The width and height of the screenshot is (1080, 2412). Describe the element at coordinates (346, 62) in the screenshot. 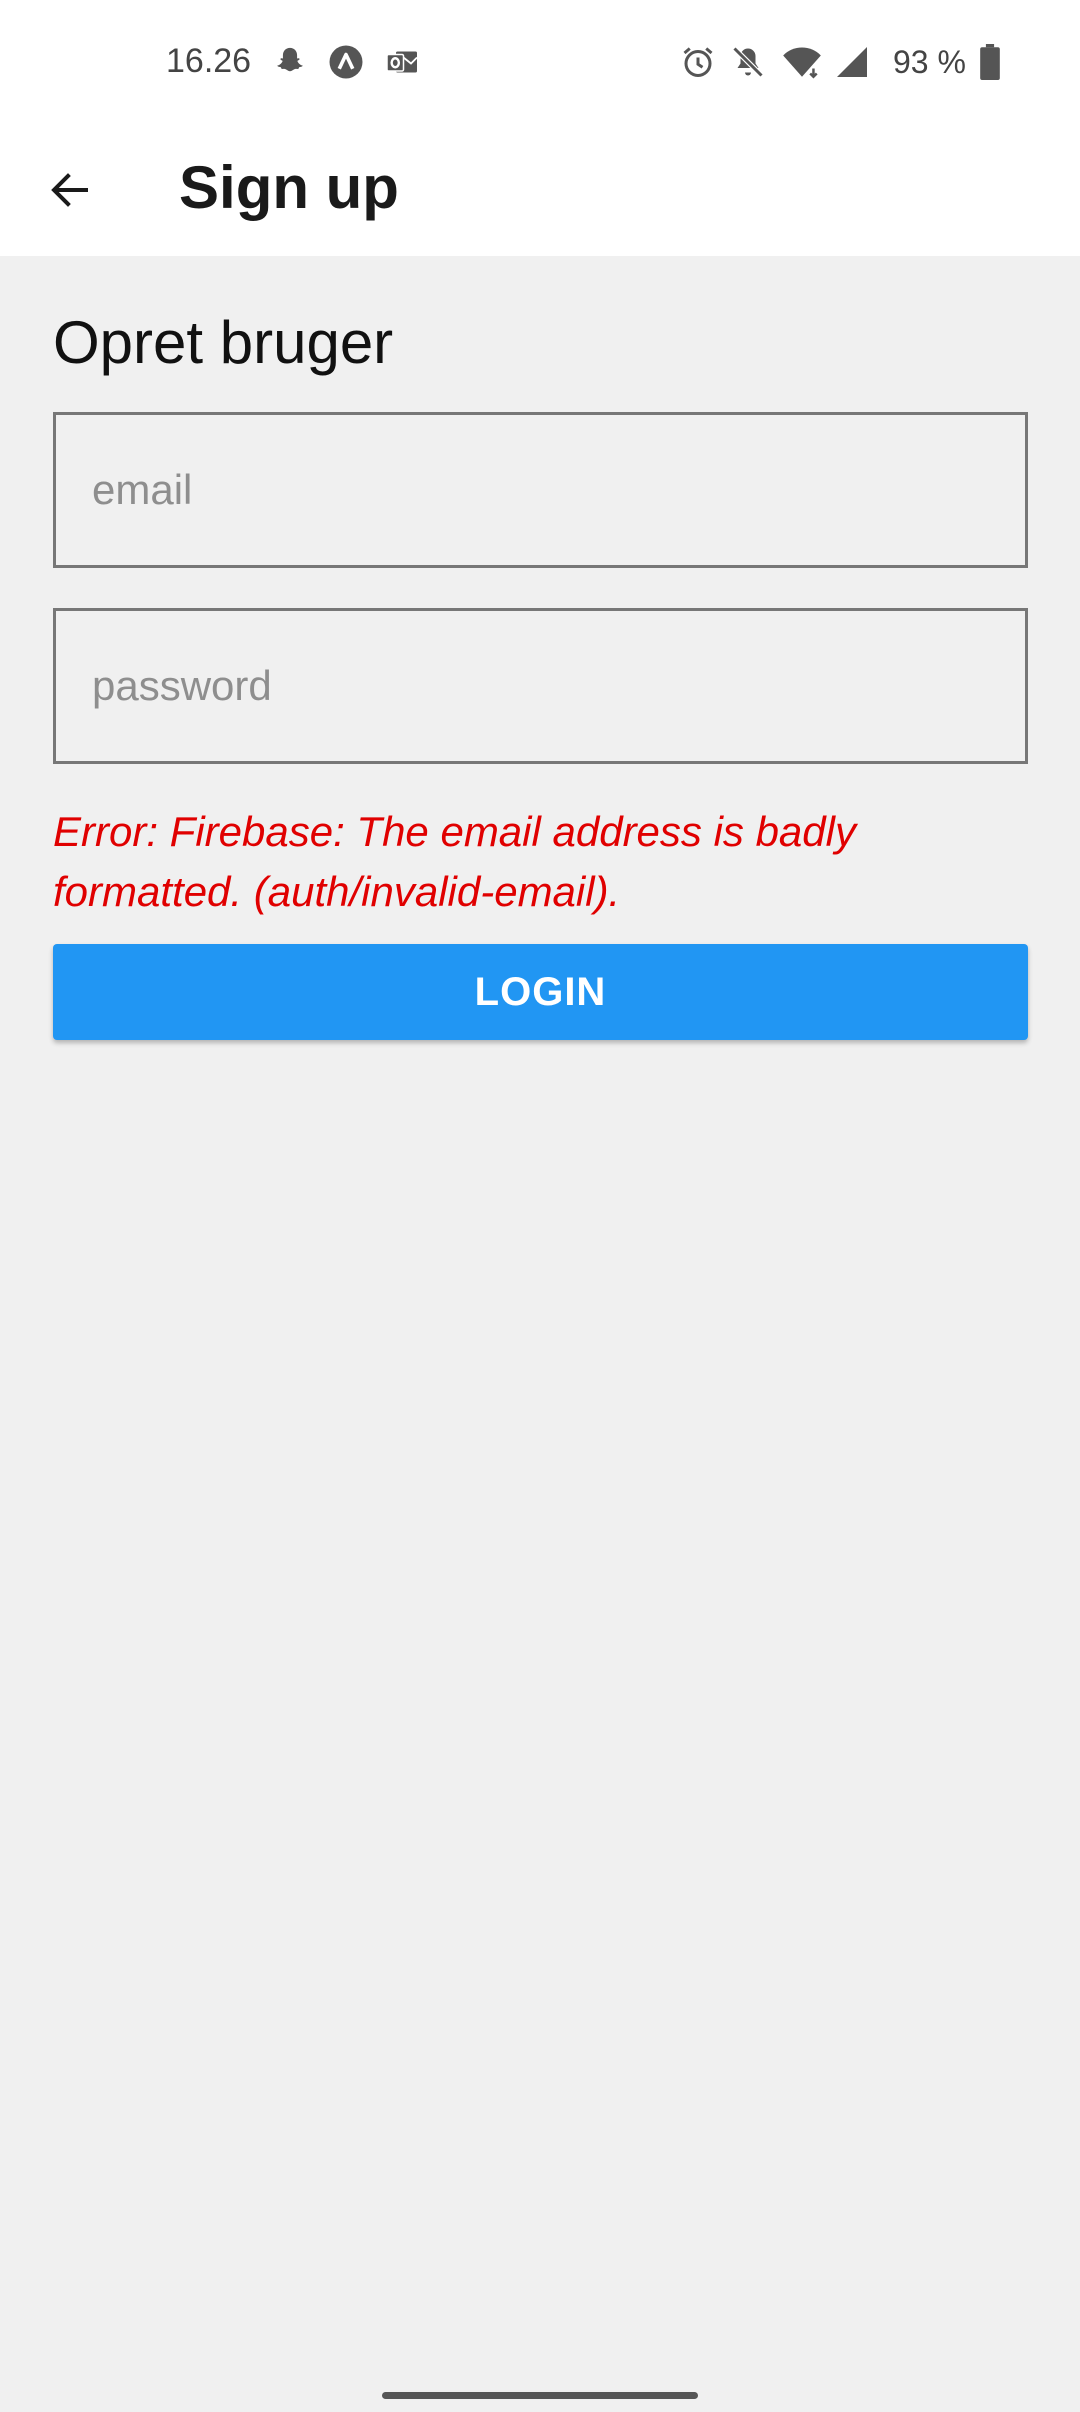

I see `app-notification-icon` at that location.